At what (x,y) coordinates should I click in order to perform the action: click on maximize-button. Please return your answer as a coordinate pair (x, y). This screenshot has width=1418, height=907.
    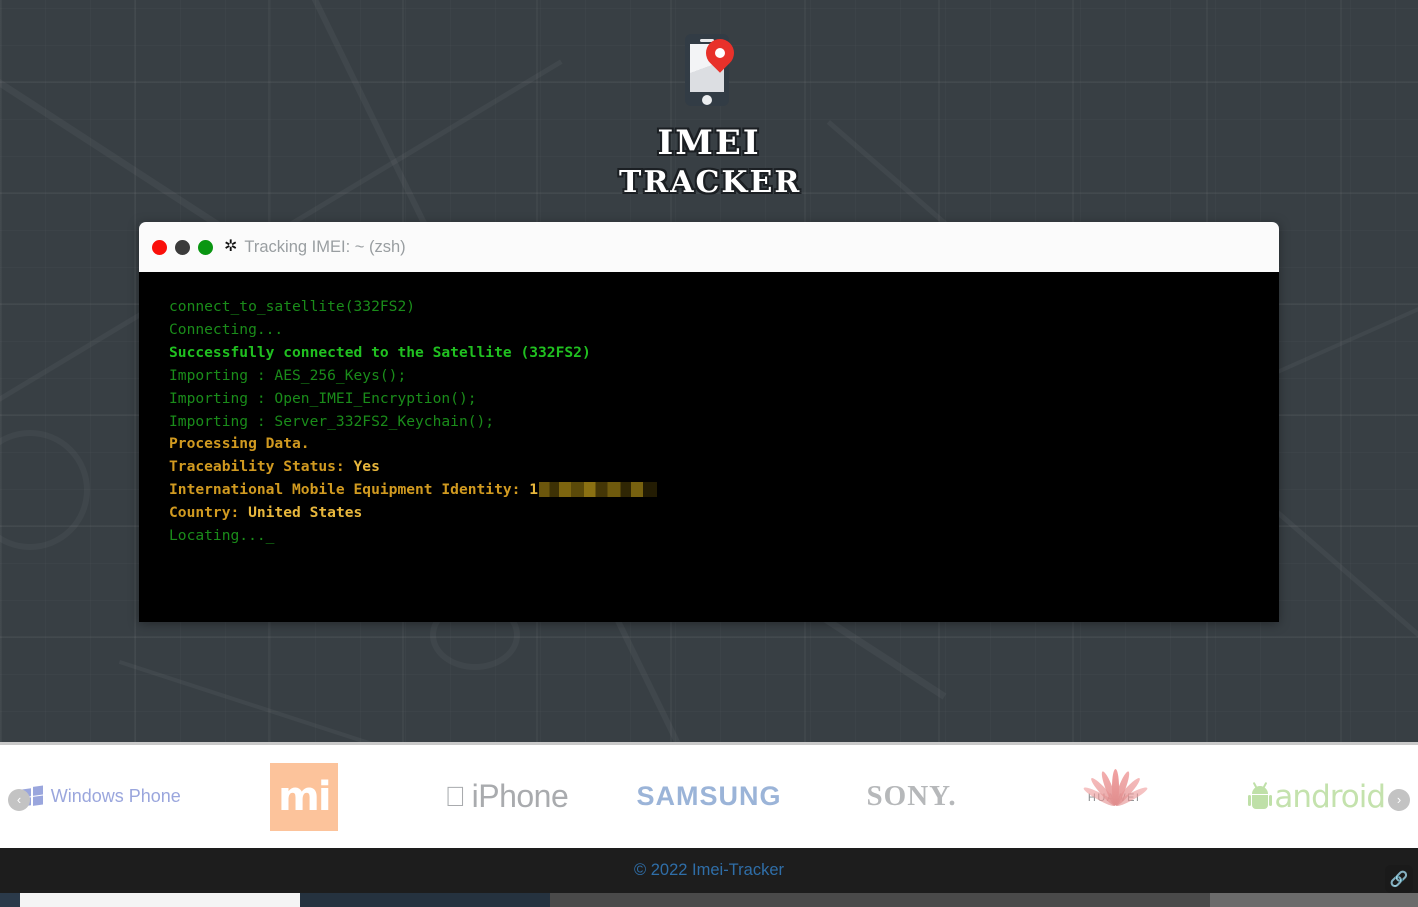
    Looking at the image, I should click on (205, 247).